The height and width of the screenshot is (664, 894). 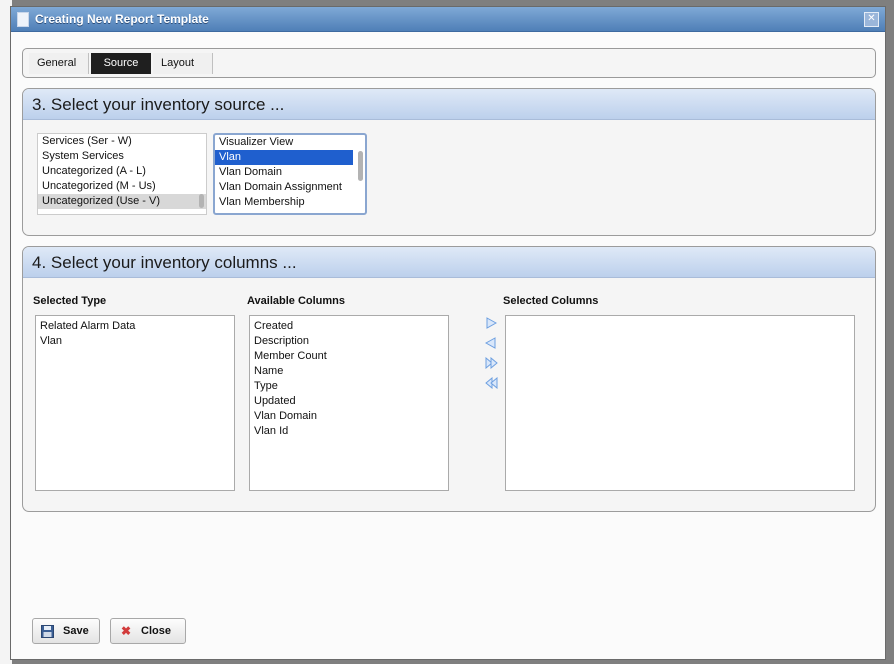 I want to click on list-item: Uncategorized (A - L), so click(x=122, y=171).